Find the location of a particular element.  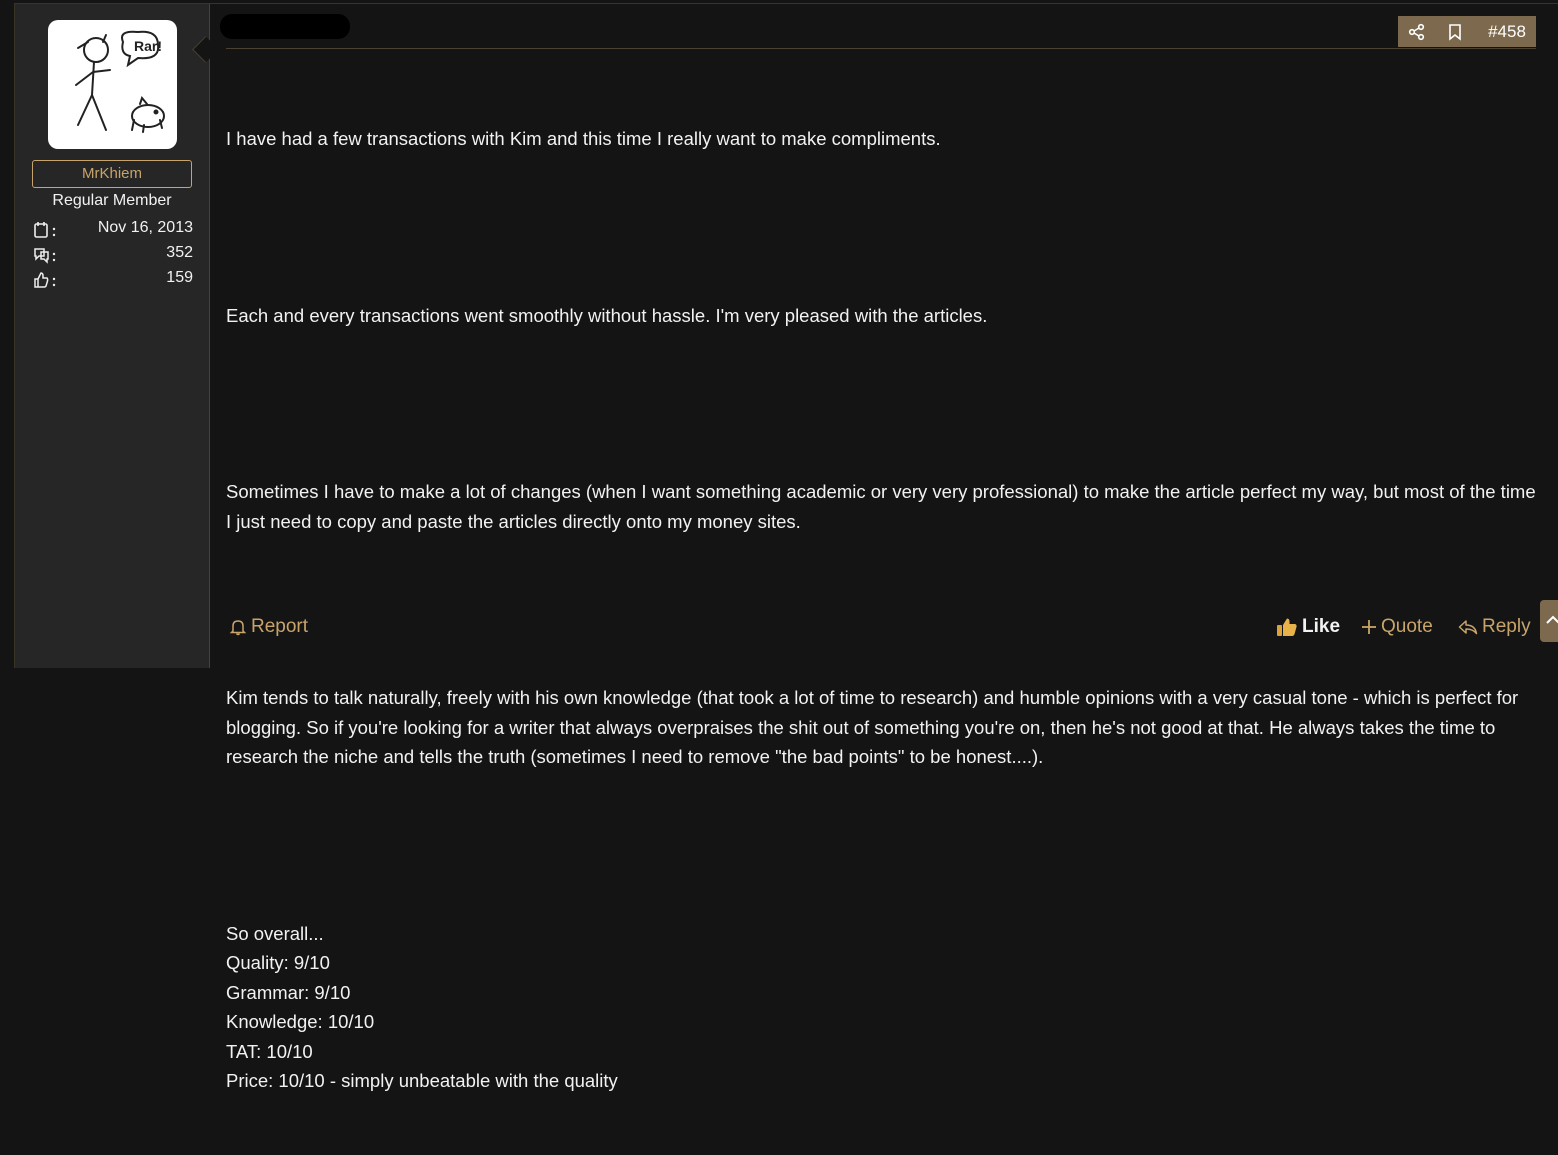

thumbs-up-icon is located at coordinates (46, 280).